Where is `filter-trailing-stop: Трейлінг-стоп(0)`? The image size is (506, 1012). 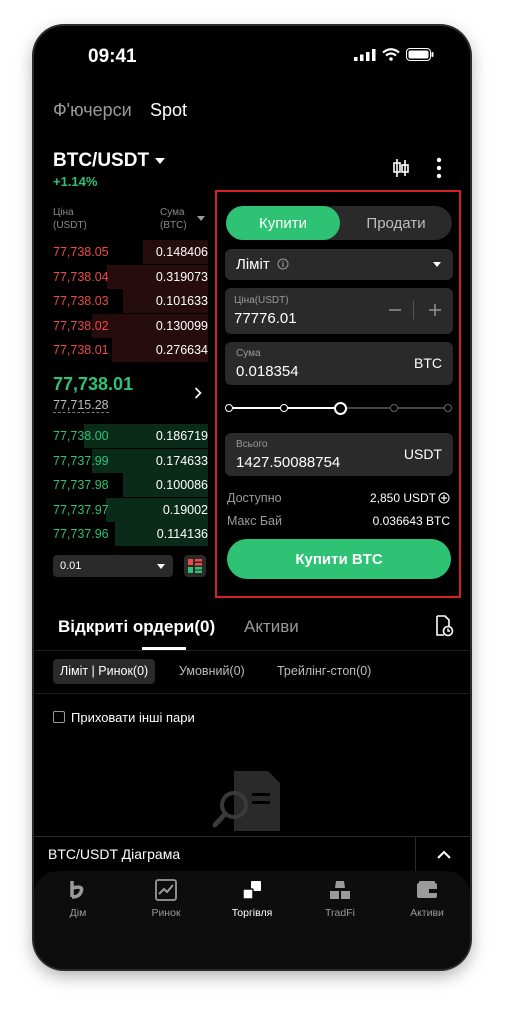
filter-trailing-stop: Трейлінг-стоп(0) is located at coordinates (324, 671).